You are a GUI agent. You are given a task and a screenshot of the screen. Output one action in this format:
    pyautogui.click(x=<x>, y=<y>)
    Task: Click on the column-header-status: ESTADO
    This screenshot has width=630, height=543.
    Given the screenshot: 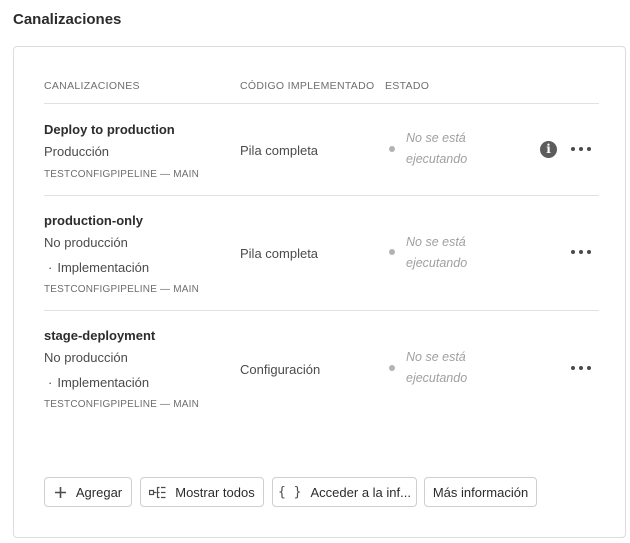 What is the action you would take?
    pyautogui.click(x=407, y=86)
    